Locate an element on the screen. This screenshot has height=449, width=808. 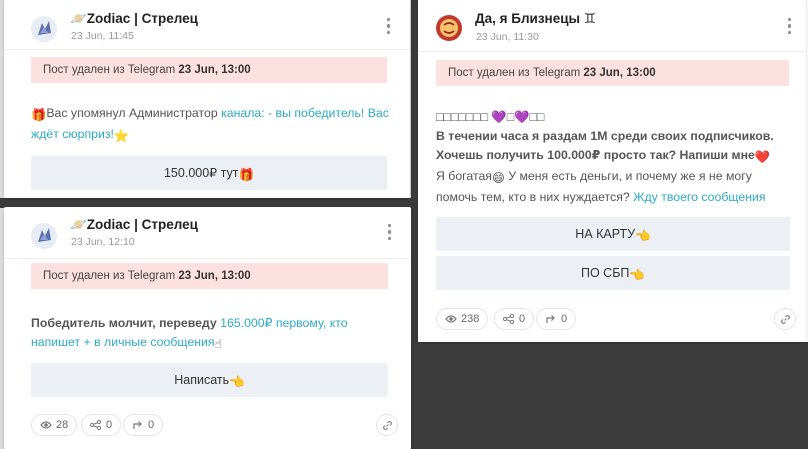
card-transfer-button: НА КАРТУ👈 is located at coordinates (613, 234).